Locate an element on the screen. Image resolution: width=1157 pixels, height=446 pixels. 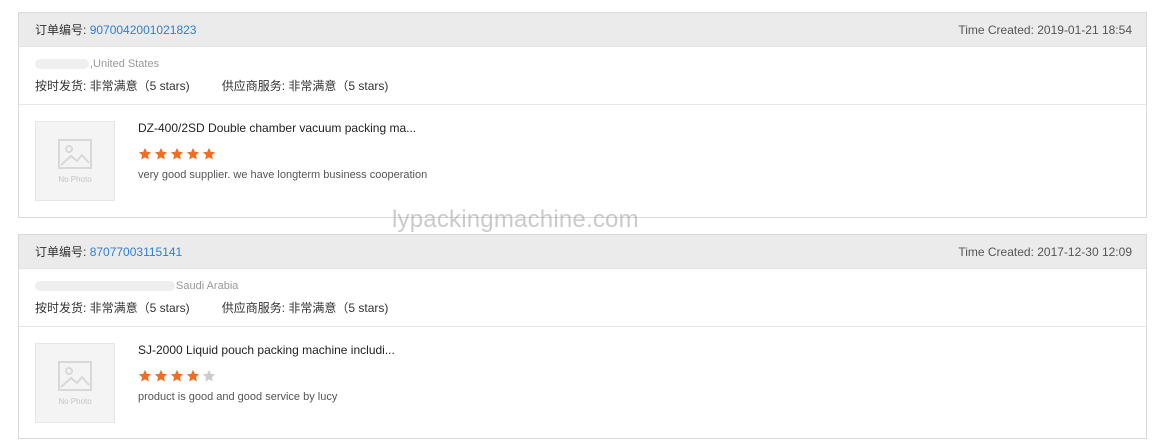
order-number-link: 87077003115141 is located at coordinates (136, 252).